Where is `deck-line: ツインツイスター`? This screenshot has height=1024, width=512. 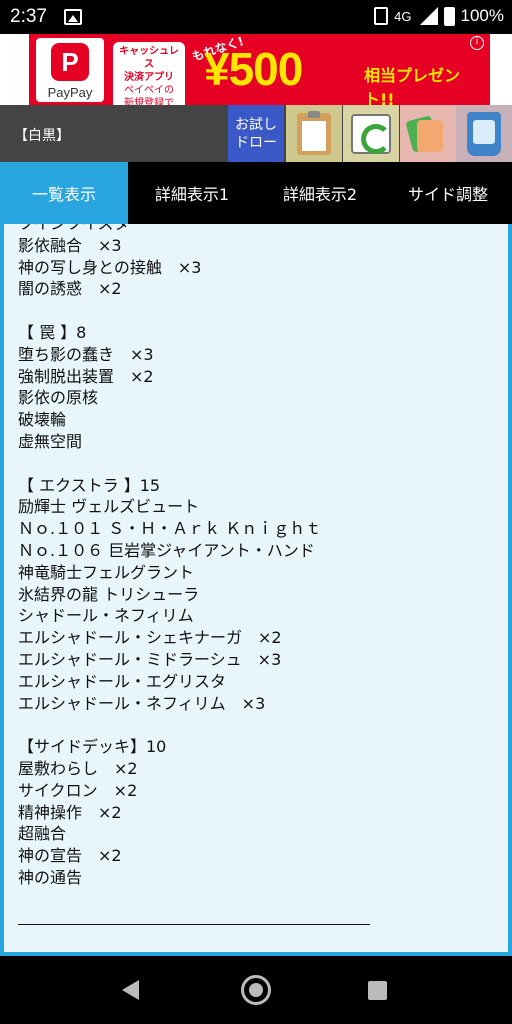
deck-line: ツインツイスター is located at coordinates (169, 229).